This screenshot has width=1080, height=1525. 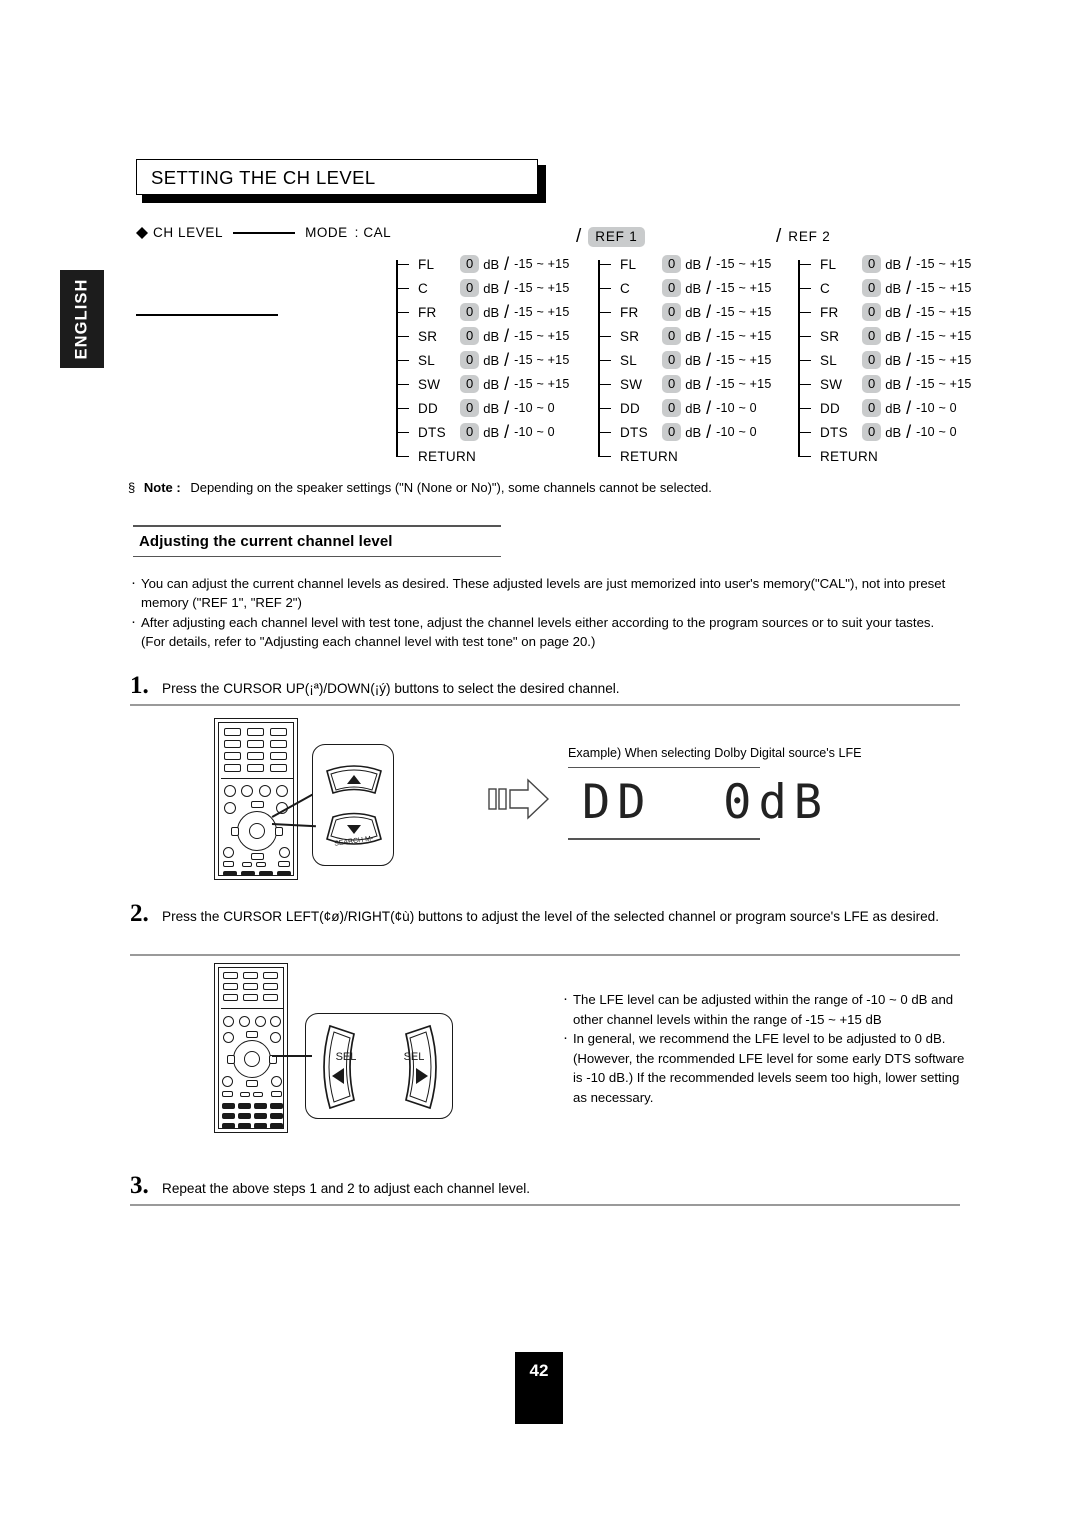 I want to click on remote-key-src3, so click(x=284, y=873).